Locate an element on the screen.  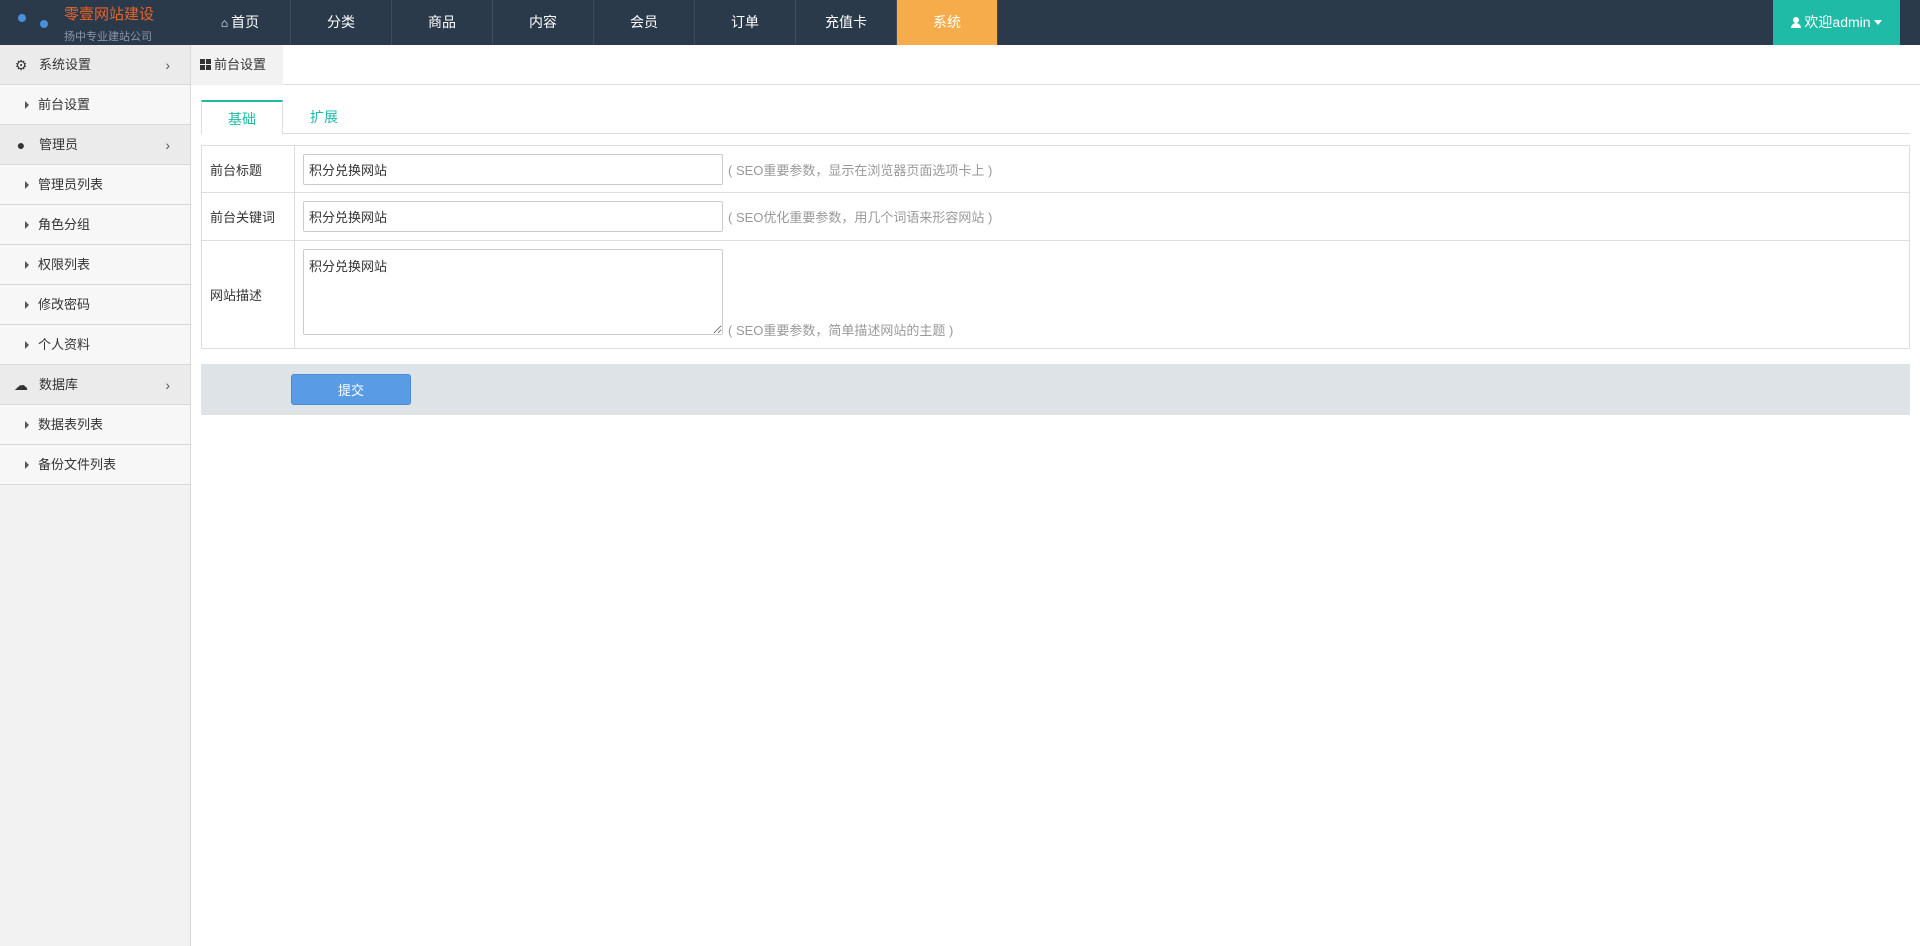
user-menu-button: 欢迎admin is located at coordinates (1836, 22).